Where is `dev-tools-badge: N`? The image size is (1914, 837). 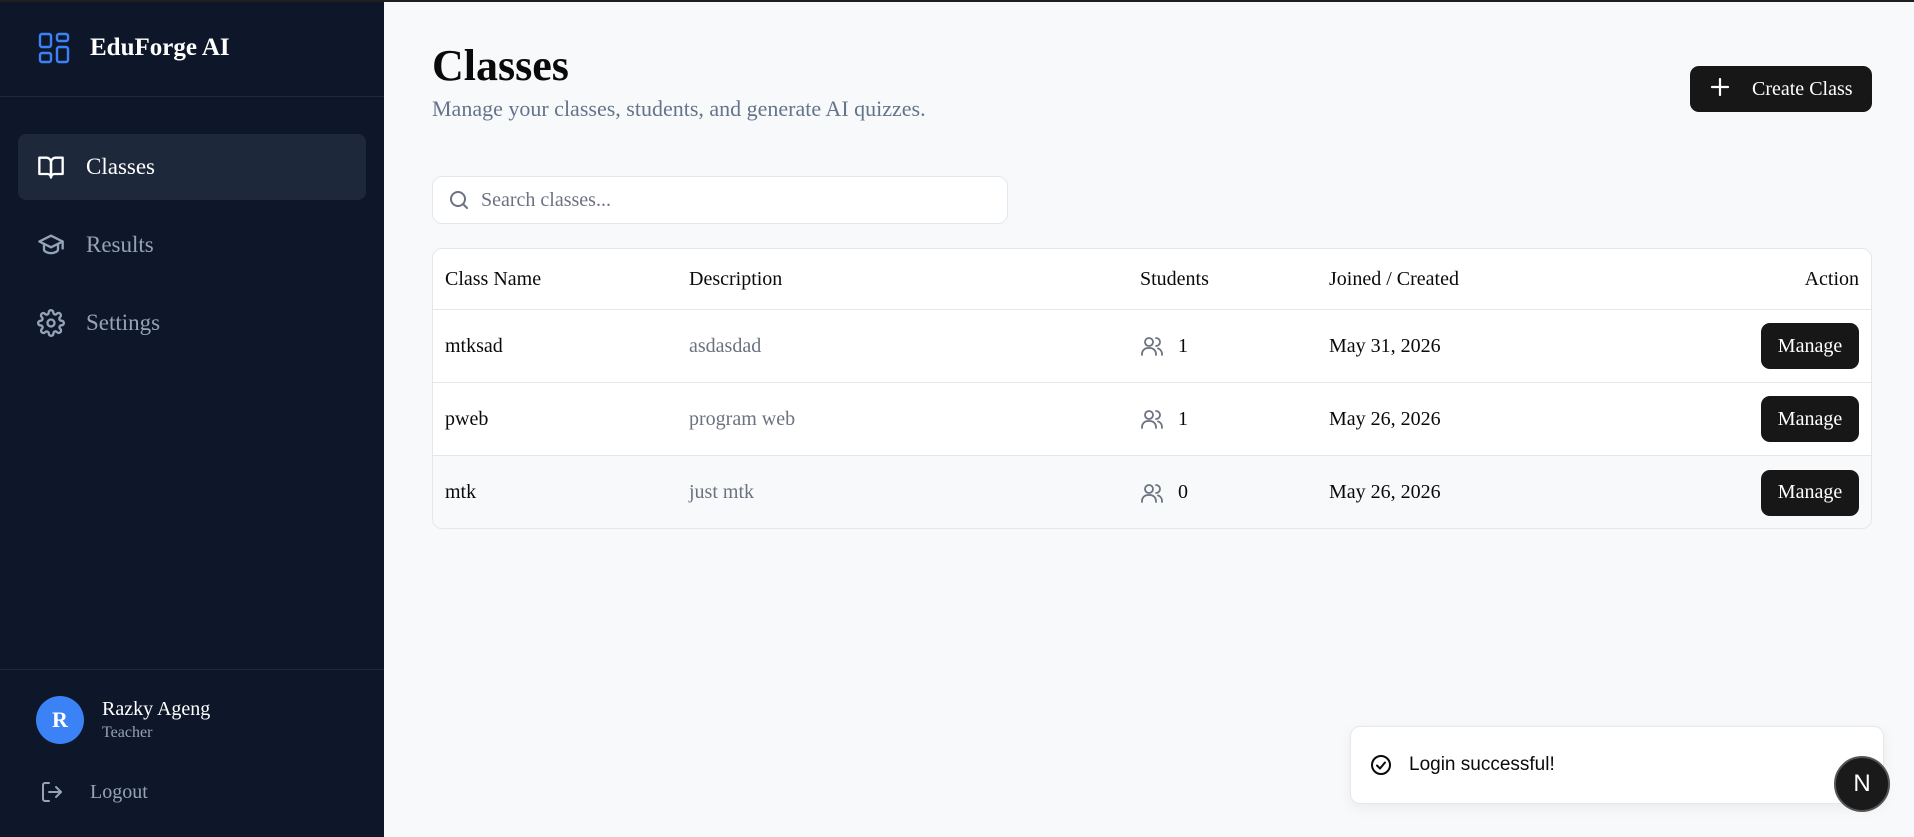
dev-tools-badge: N is located at coordinates (1862, 784).